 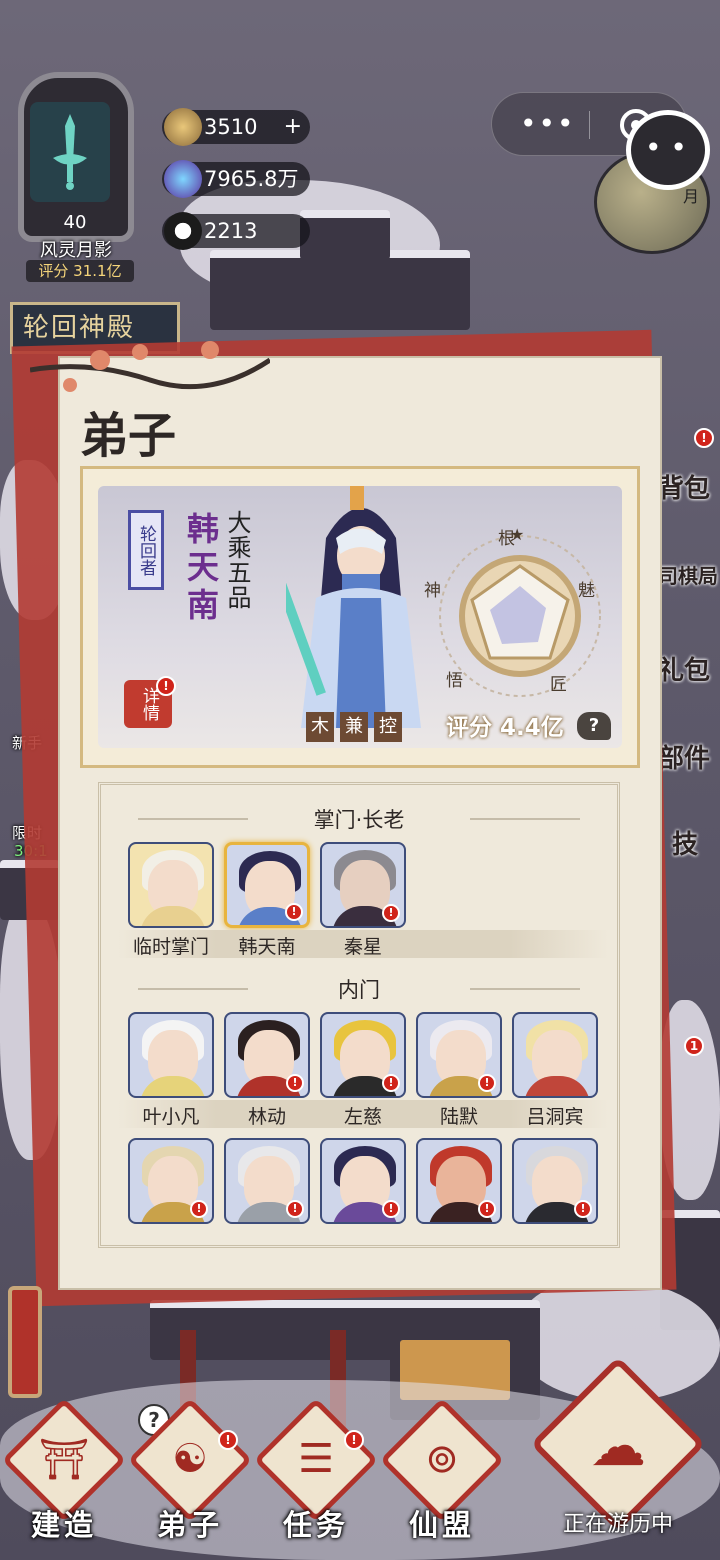 I want to click on disciple-slot-acting-head, so click(x=171, y=885).